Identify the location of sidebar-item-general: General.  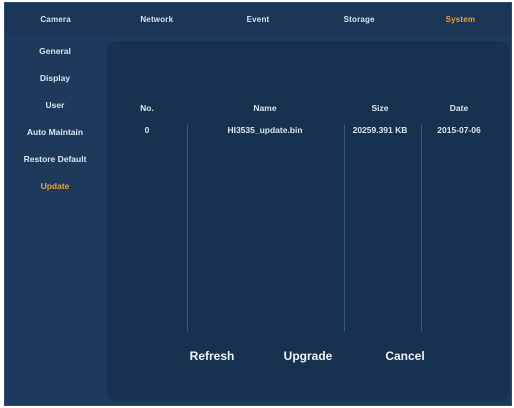
(55, 50).